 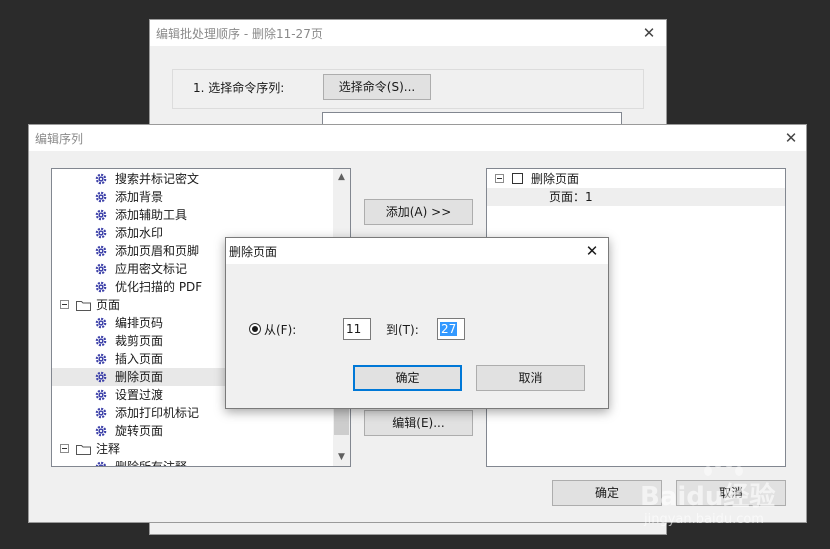 I want to click on scroll-down-icon: ▼, so click(x=341, y=457).